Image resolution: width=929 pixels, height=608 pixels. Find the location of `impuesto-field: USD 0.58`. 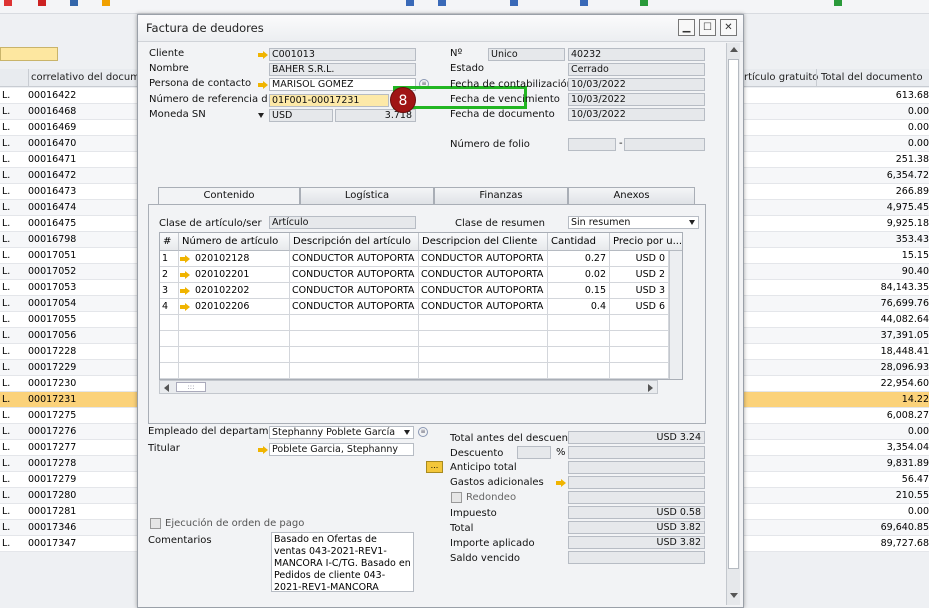

impuesto-field: USD 0.58 is located at coordinates (636, 512).